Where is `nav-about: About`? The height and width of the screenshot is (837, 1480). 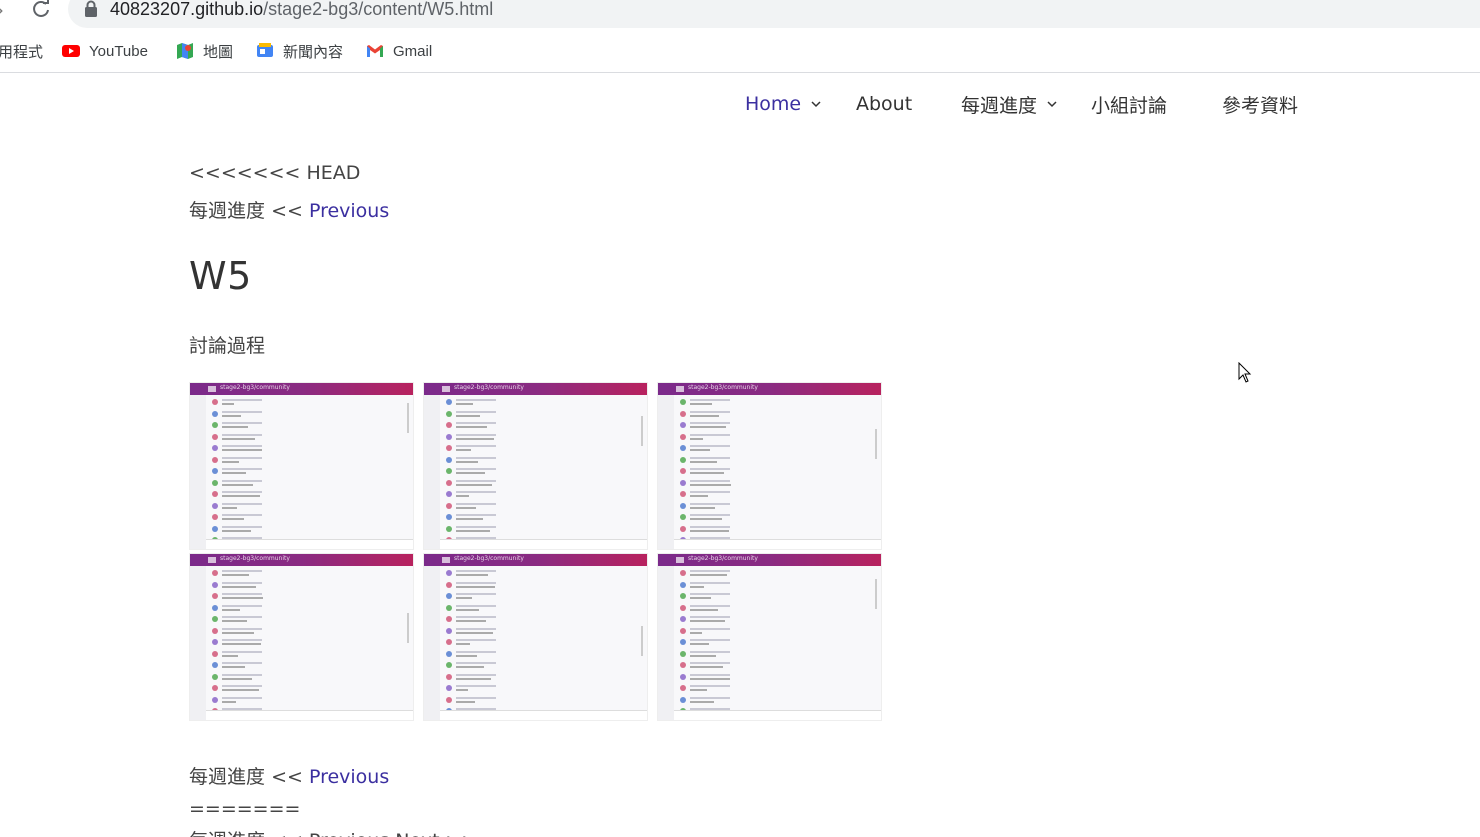 nav-about: About is located at coordinates (884, 104).